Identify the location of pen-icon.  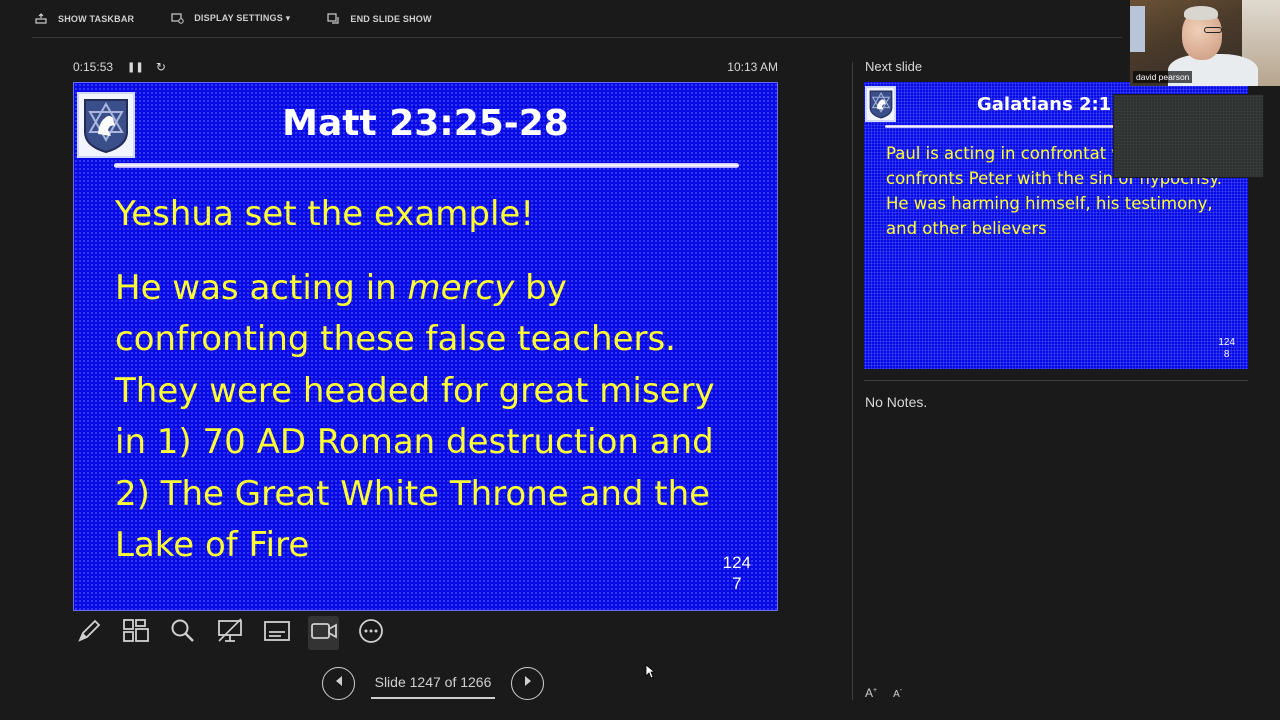
(89, 633).